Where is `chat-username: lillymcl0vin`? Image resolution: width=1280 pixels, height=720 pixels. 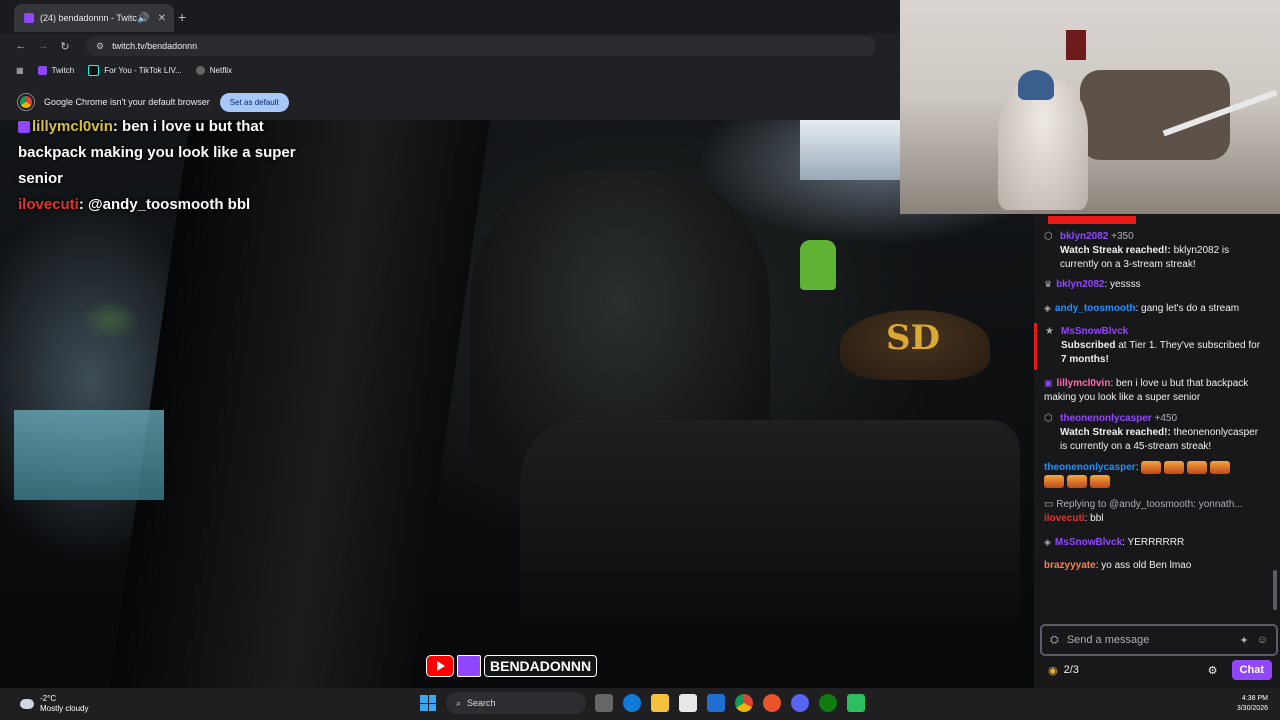 chat-username: lillymcl0vin is located at coordinates (1084, 383).